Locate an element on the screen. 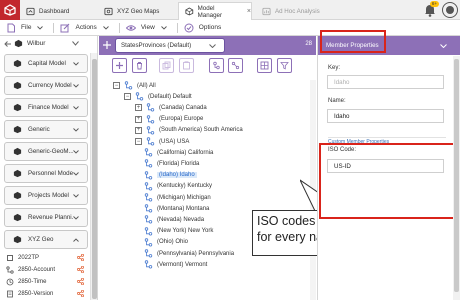 The height and width of the screenshot is (300, 460). close-tab-icon: × is located at coordinates (249, 11).